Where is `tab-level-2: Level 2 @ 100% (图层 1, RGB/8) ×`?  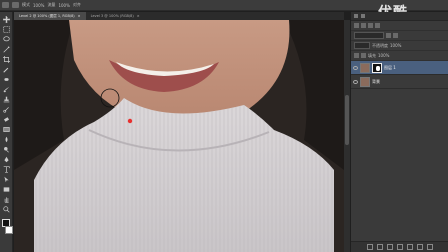 tab-level-2: Level 2 @ 100% (图层 1, RGB/8) × is located at coordinates (50, 16).